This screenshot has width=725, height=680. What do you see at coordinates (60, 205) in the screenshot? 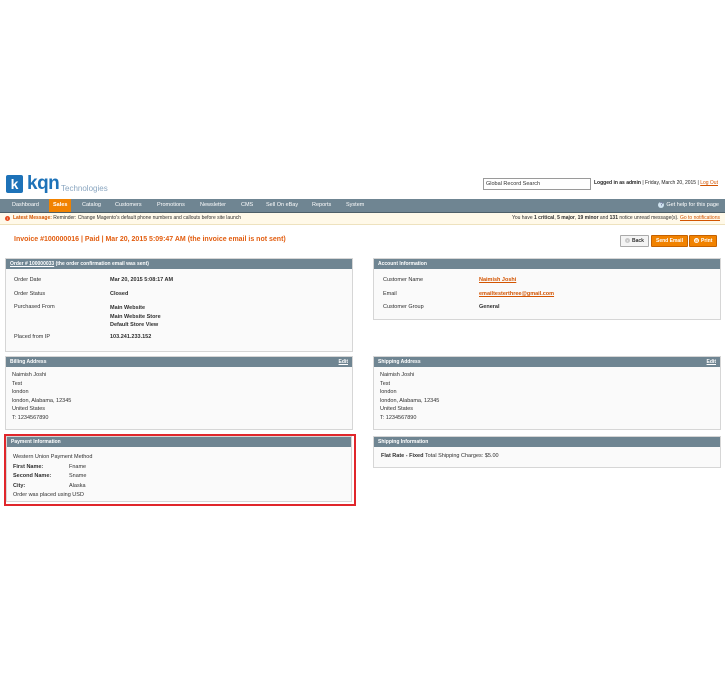
I see `nav-sales: Sales` at bounding box center [60, 205].